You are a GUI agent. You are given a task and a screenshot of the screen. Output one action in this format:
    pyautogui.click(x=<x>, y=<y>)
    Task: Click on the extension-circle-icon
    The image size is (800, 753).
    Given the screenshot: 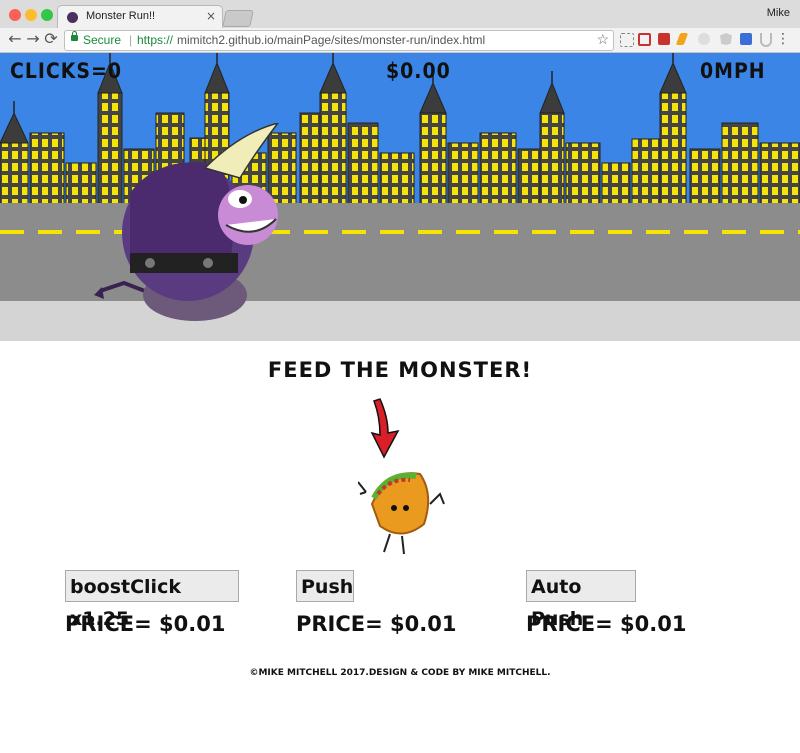 What is the action you would take?
    pyautogui.click(x=704, y=39)
    